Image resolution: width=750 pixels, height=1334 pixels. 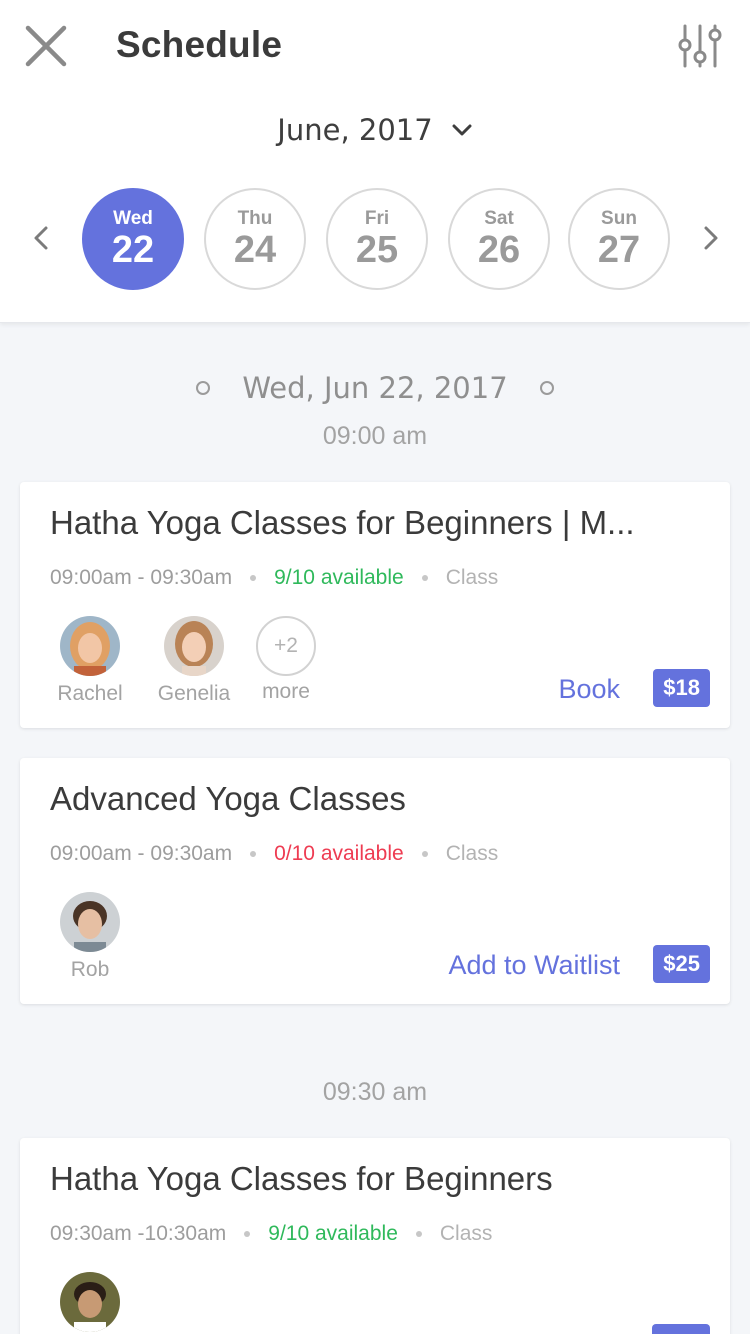 I want to click on time-slot-label: 09:30 am, so click(x=375, y=1092).